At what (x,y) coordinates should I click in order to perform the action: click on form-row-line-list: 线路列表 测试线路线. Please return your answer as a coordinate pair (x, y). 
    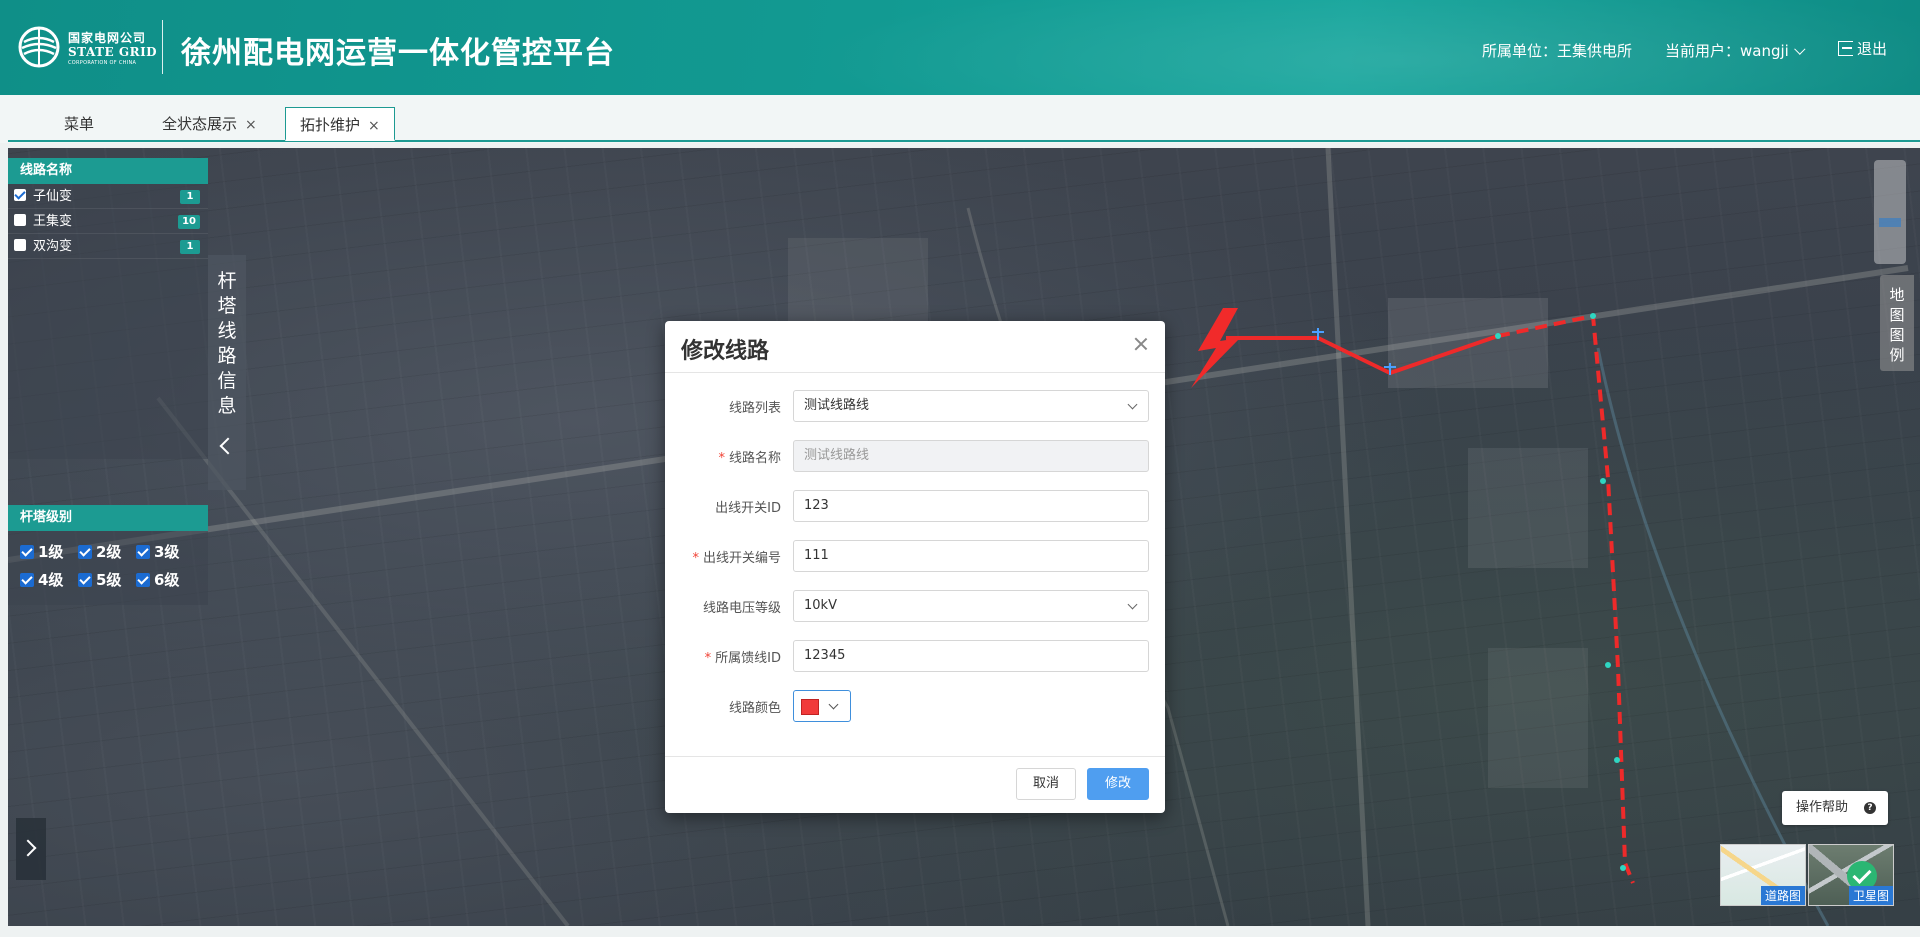
    Looking at the image, I should click on (915, 406).